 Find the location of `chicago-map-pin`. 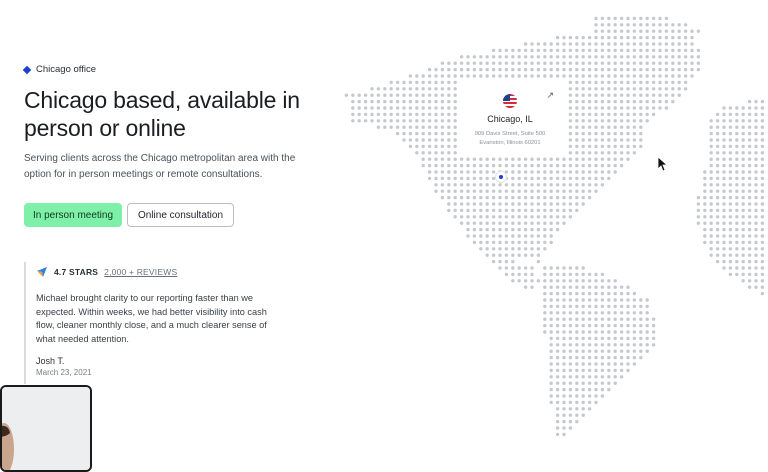

chicago-map-pin is located at coordinates (501, 177).